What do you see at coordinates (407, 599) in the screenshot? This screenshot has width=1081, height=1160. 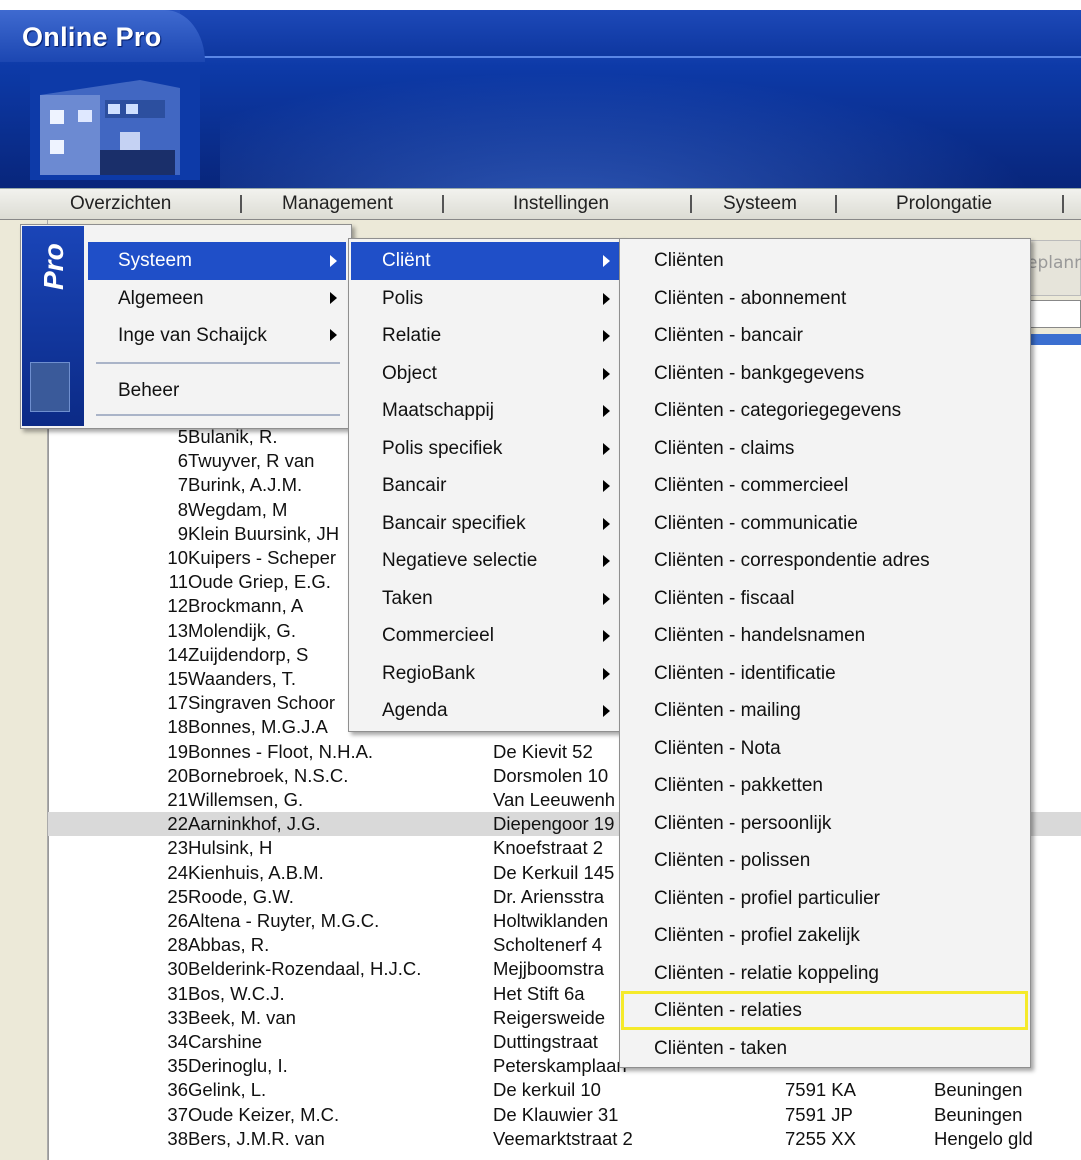 I see `submenu-item-taken: Taken` at bounding box center [407, 599].